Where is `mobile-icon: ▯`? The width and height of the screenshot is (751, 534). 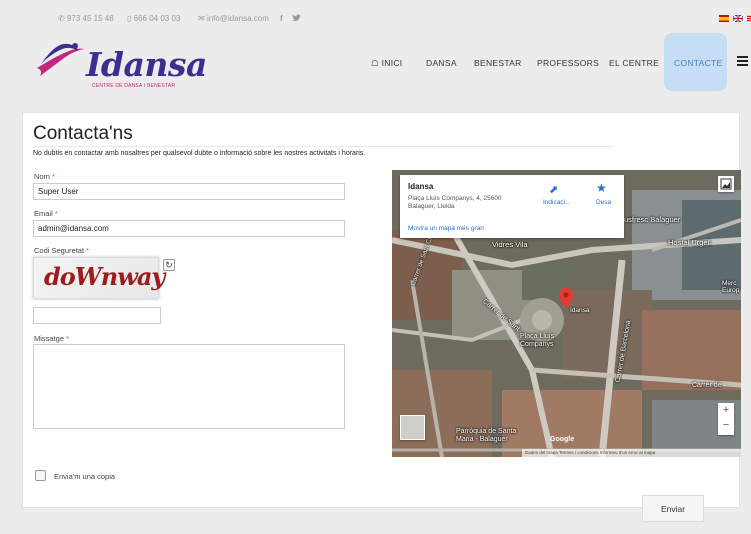 mobile-icon: ▯ is located at coordinates (129, 18).